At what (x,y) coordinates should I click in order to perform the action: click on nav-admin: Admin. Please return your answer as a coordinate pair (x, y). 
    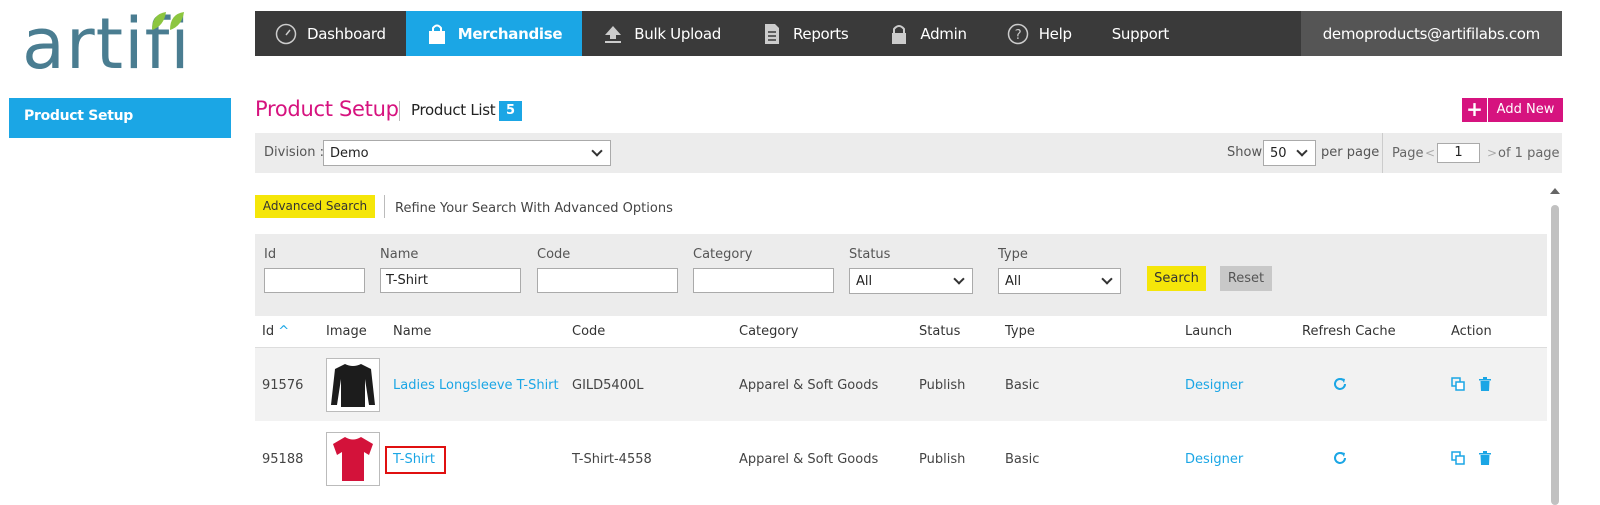
    Looking at the image, I should click on (927, 33).